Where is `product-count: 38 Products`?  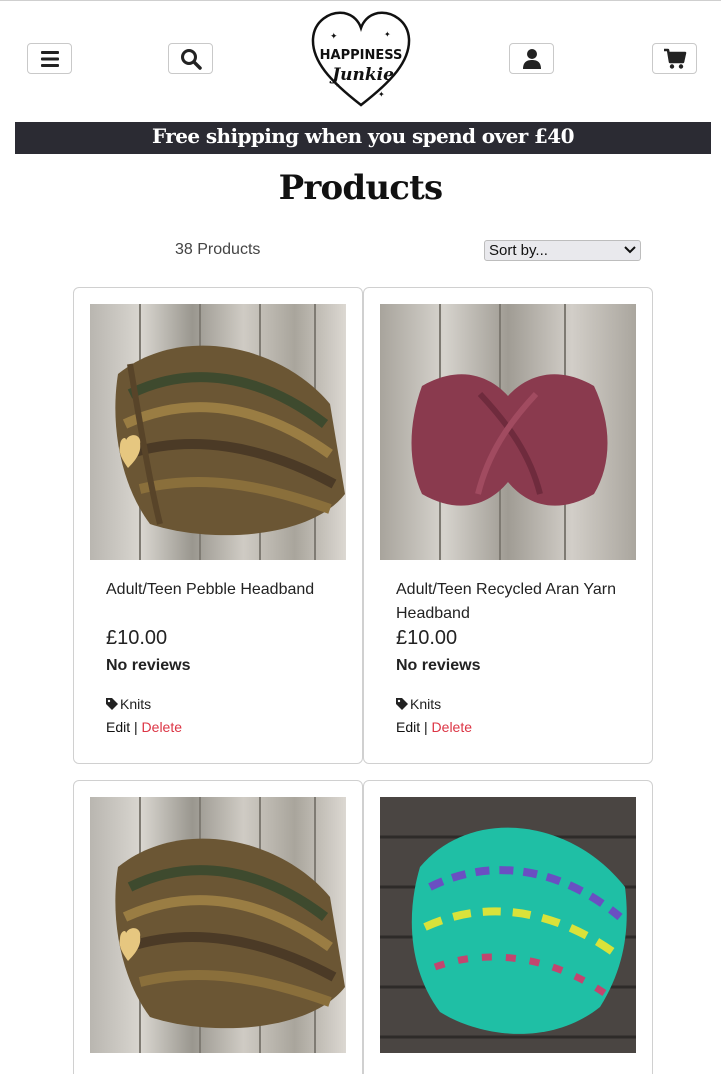 product-count: 38 Products is located at coordinates (218, 249).